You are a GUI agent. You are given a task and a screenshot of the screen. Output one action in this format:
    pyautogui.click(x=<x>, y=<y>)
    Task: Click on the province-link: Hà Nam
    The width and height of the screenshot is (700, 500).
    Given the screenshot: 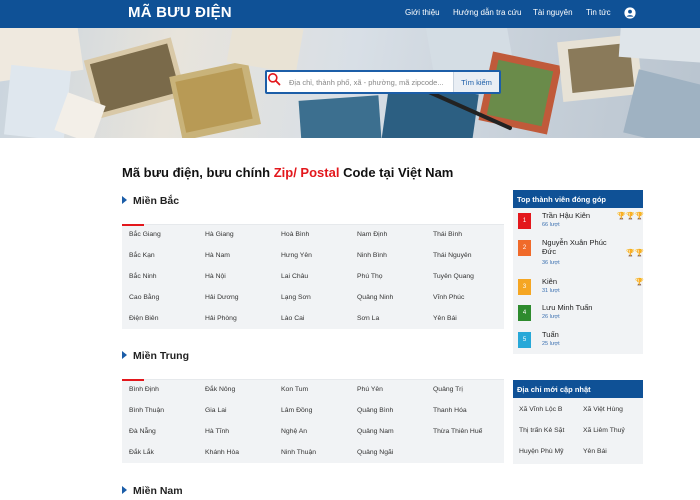 What is the action you would take?
    pyautogui.click(x=217, y=255)
    